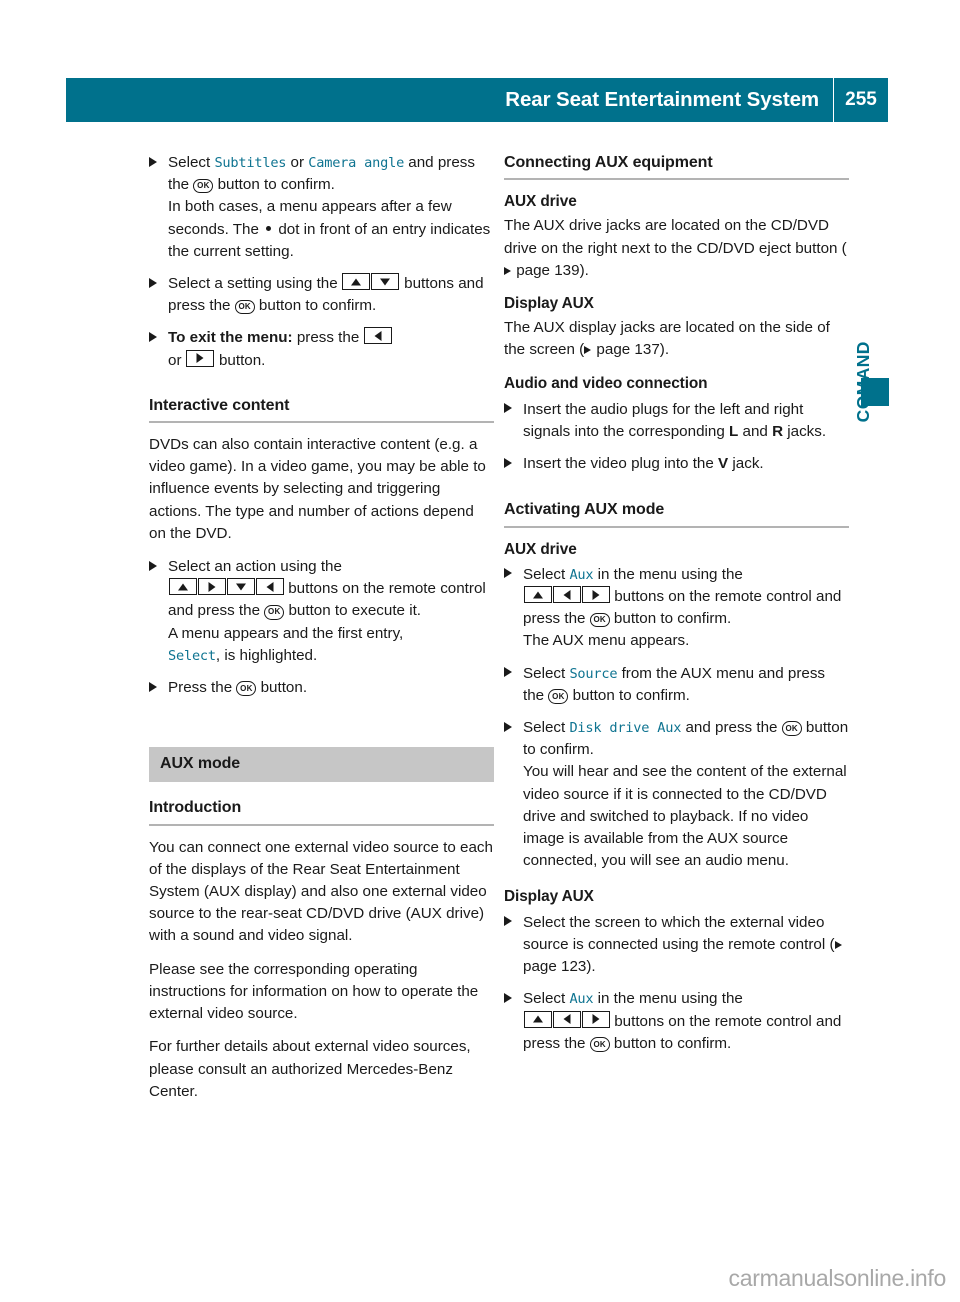 The width and height of the screenshot is (960, 1302). What do you see at coordinates (593, 673) in the screenshot?
I see `menu-term-source: Source` at bounding box center [593, 673].